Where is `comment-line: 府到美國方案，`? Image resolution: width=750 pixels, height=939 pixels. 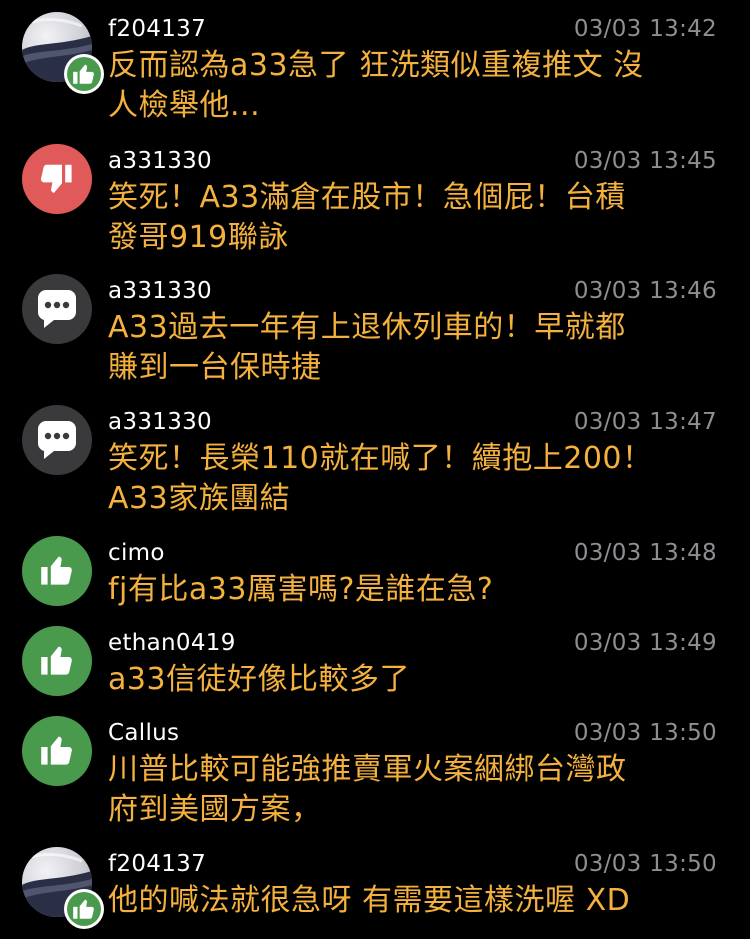 comment-line: 府到美國方案， is located at coordinates (215, 809).